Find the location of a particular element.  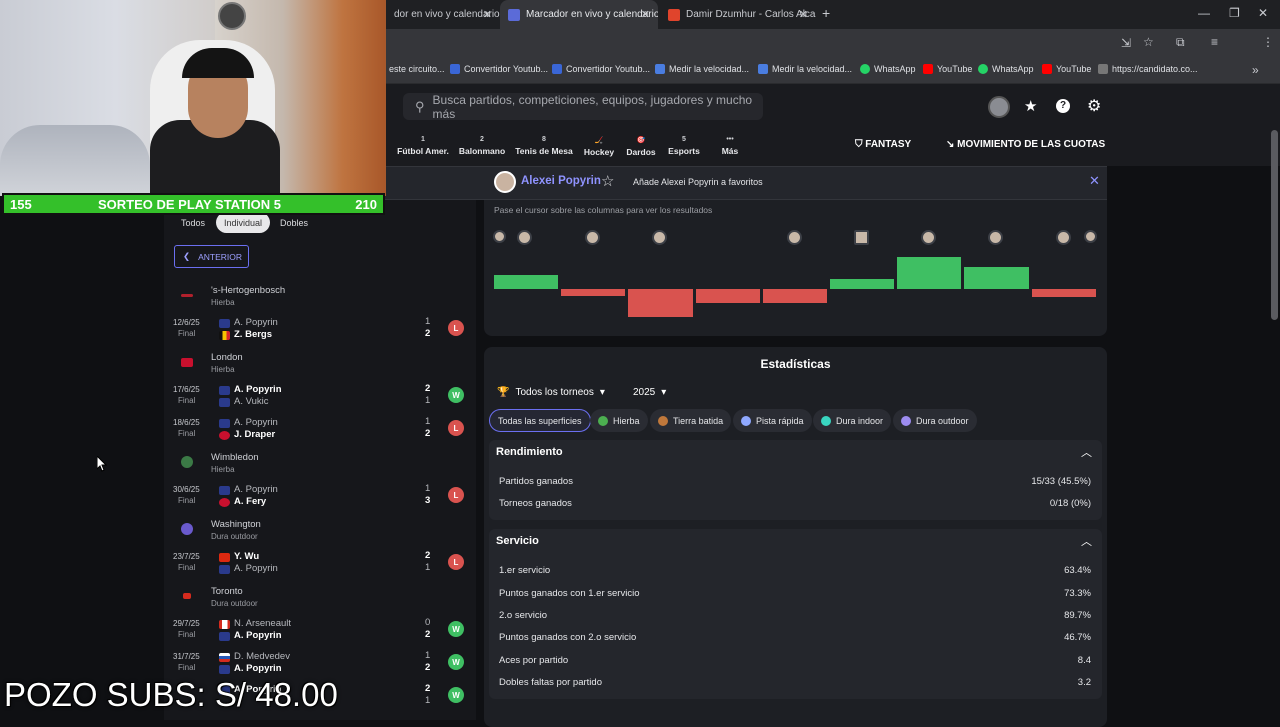

surface-chip-fast: Pista rápida is located at coordinates (772, 420).